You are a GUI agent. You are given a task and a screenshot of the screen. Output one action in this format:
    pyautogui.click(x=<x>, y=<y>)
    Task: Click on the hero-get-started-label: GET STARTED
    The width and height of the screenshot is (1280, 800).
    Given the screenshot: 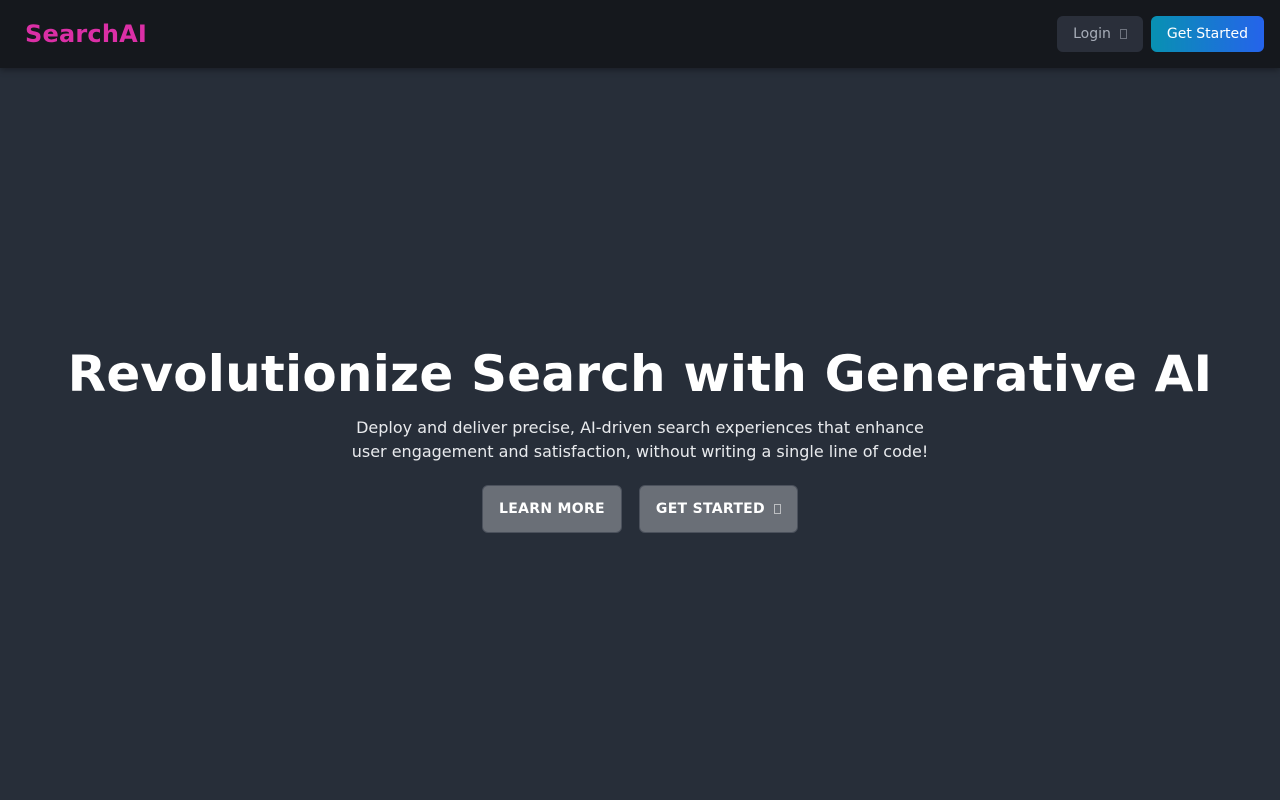 What is the action you would take?
    pyautogui.click(x=710, y=508)
    